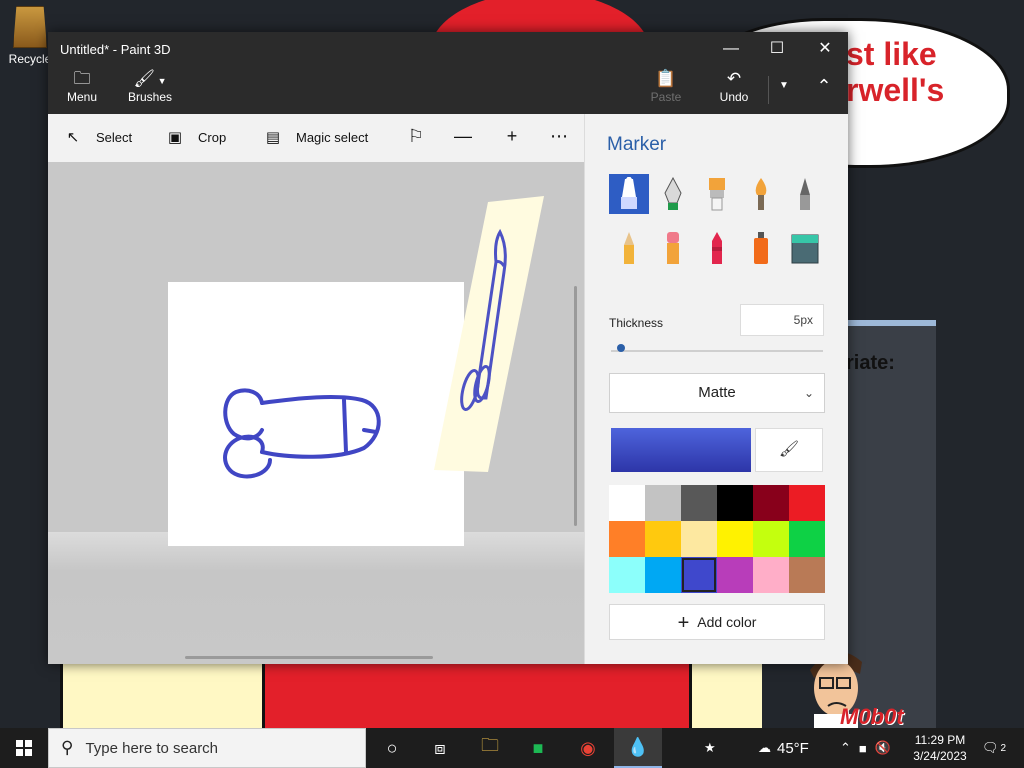 This screenshot has height=768, width=1024. Describe the element at coordinates (777, 49) in the screenshot. I see `maximize-button: ☐` at that location.